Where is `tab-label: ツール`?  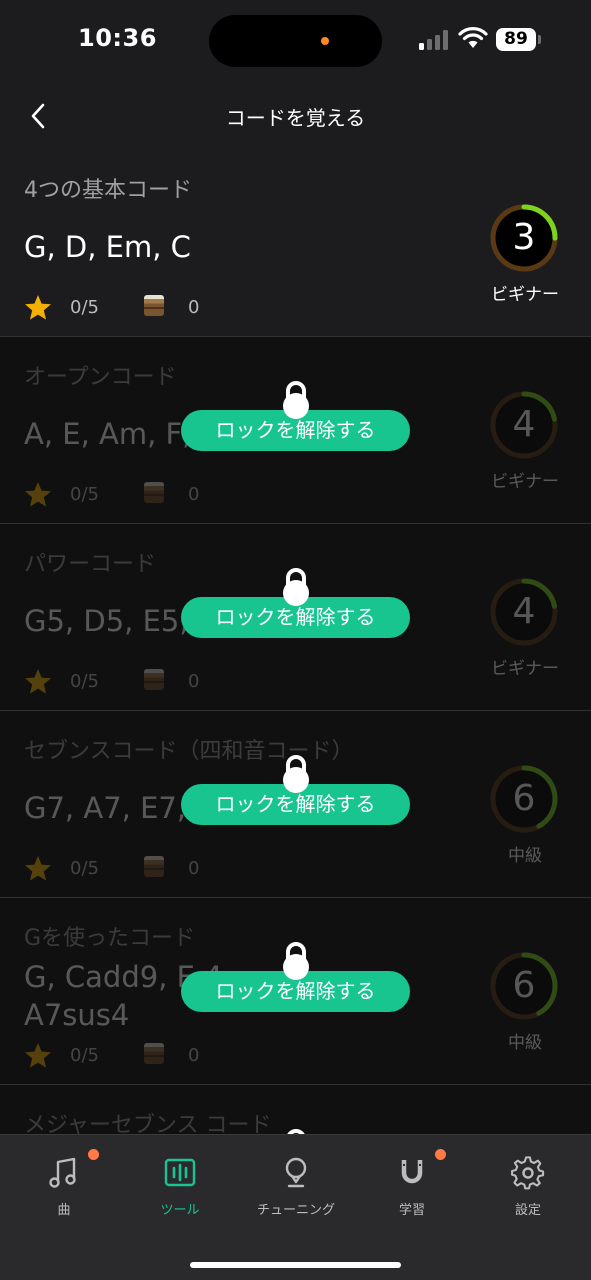 tab-label: ツール is located at coordinates (180, 1210).